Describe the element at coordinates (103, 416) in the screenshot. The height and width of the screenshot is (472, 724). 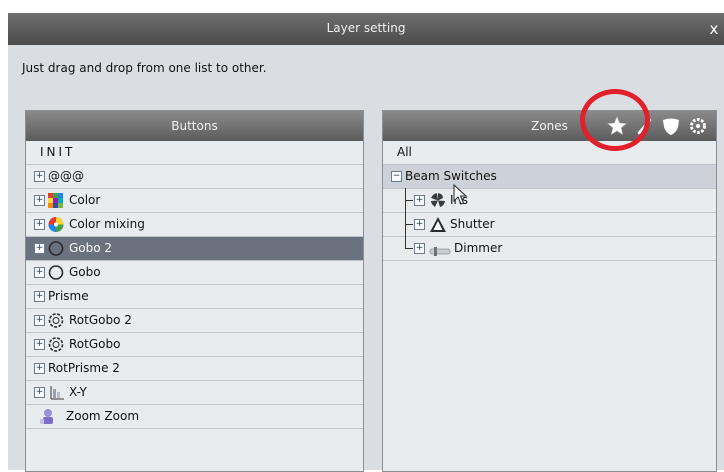
I see `list-item-label: Zoom Zoom` at that location.